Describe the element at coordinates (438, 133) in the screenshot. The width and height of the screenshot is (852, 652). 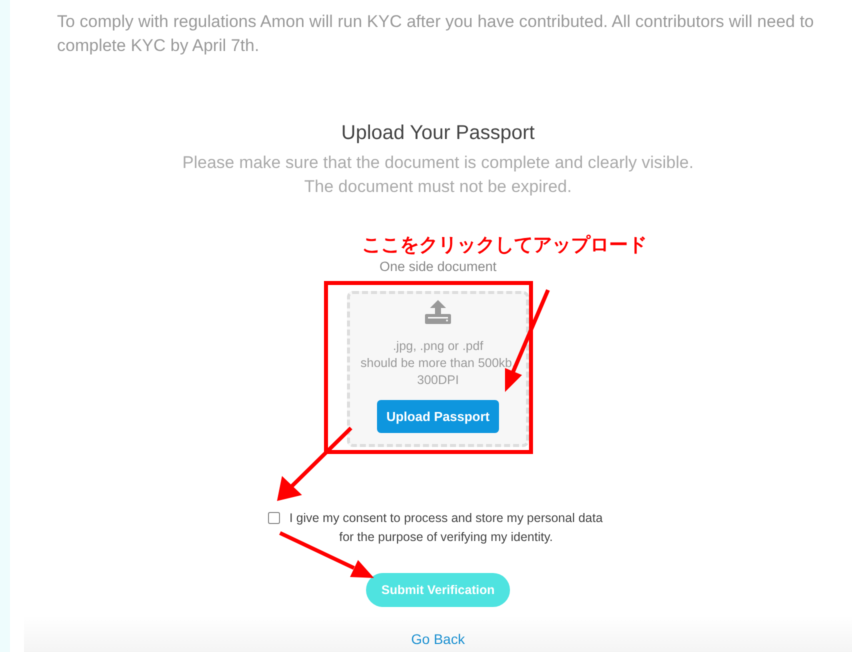
I see `section-title: Upload Your Passport` at that location.